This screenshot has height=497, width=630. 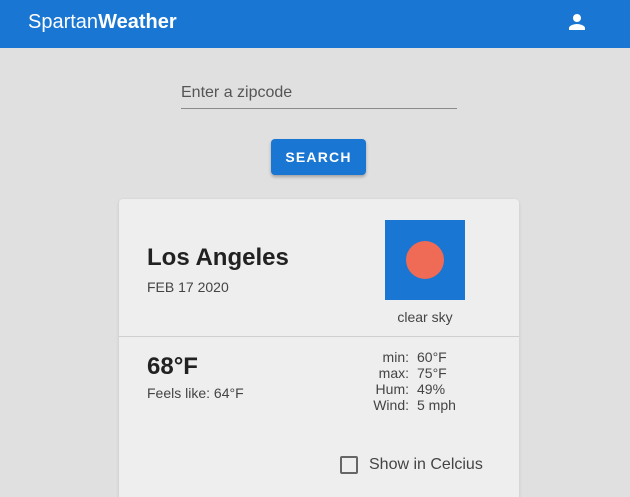 What do you see at coordinates (432, 357) in the screenshot?
I see `stat-value: 60°F` at bounding box center [432, 357].